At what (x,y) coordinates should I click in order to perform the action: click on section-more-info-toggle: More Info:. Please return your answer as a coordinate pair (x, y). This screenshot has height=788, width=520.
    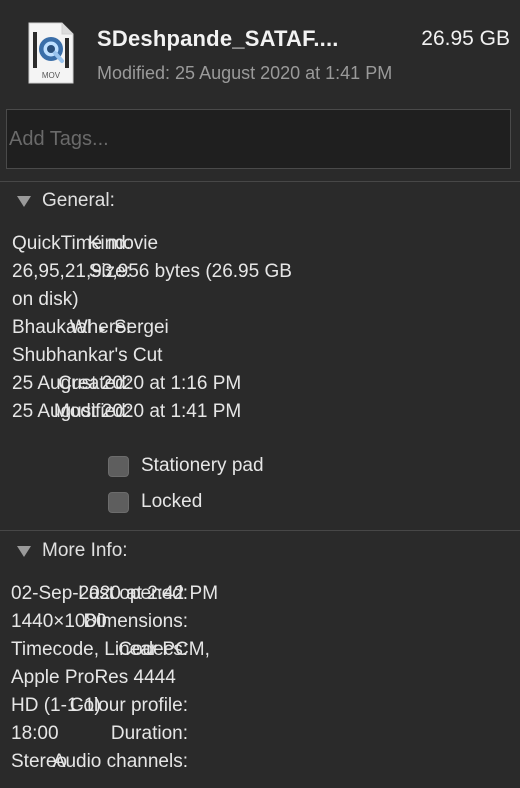
    Looking at the image, I should click on (72, 551).